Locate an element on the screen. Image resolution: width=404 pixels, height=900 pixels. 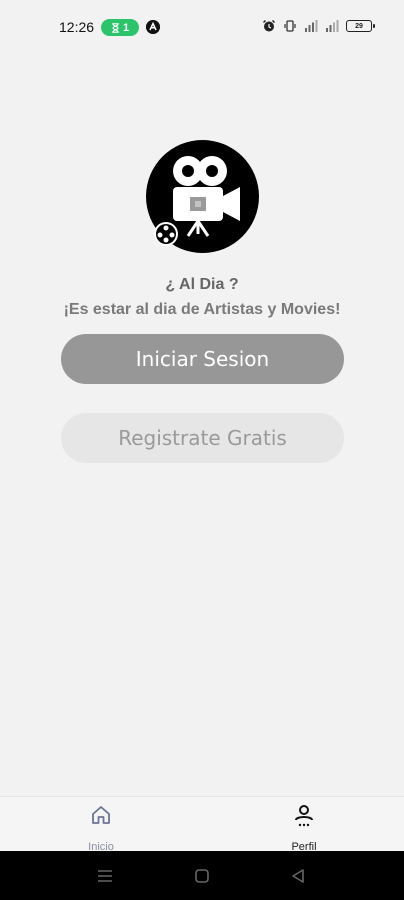
signal-icon is located at coordinates (311, 26).